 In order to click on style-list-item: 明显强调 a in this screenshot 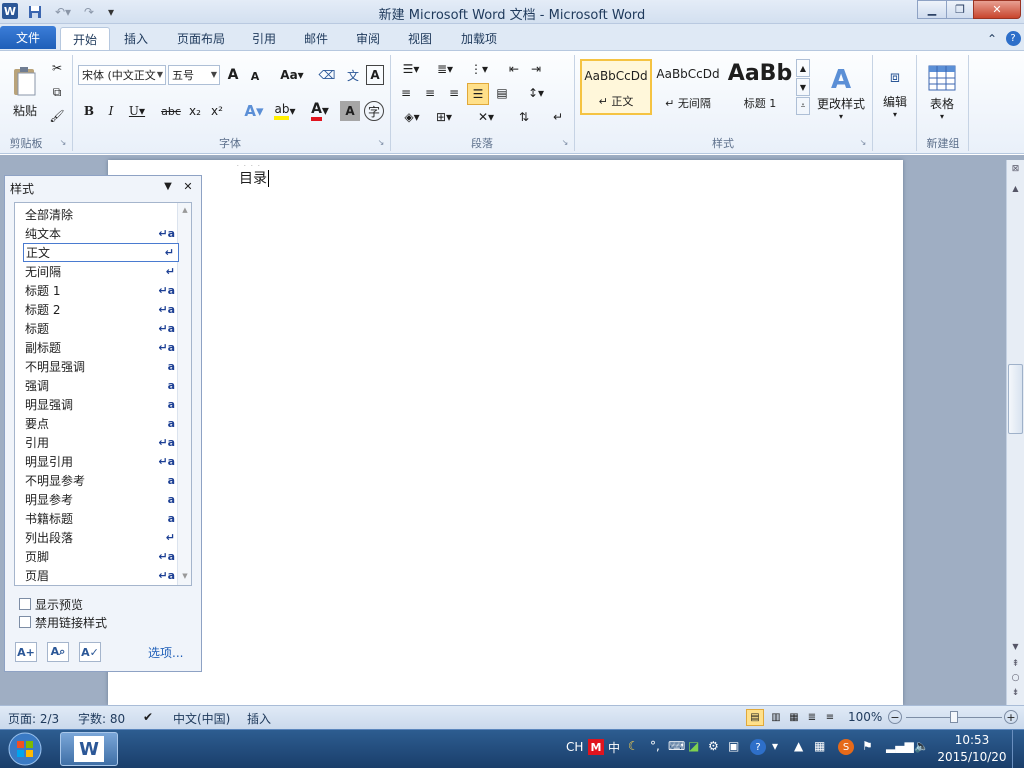, I will do `click(101, 404)`.